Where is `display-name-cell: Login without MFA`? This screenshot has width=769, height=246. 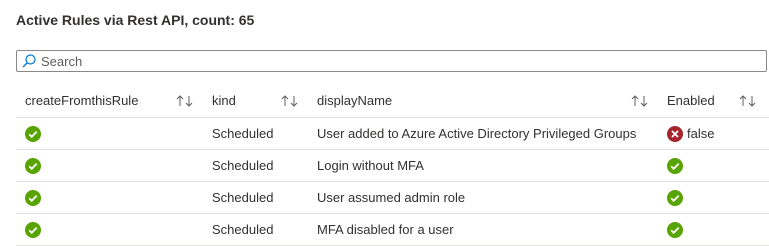
display-name-cell: Login without MFA is located at coordinates (370, 165).